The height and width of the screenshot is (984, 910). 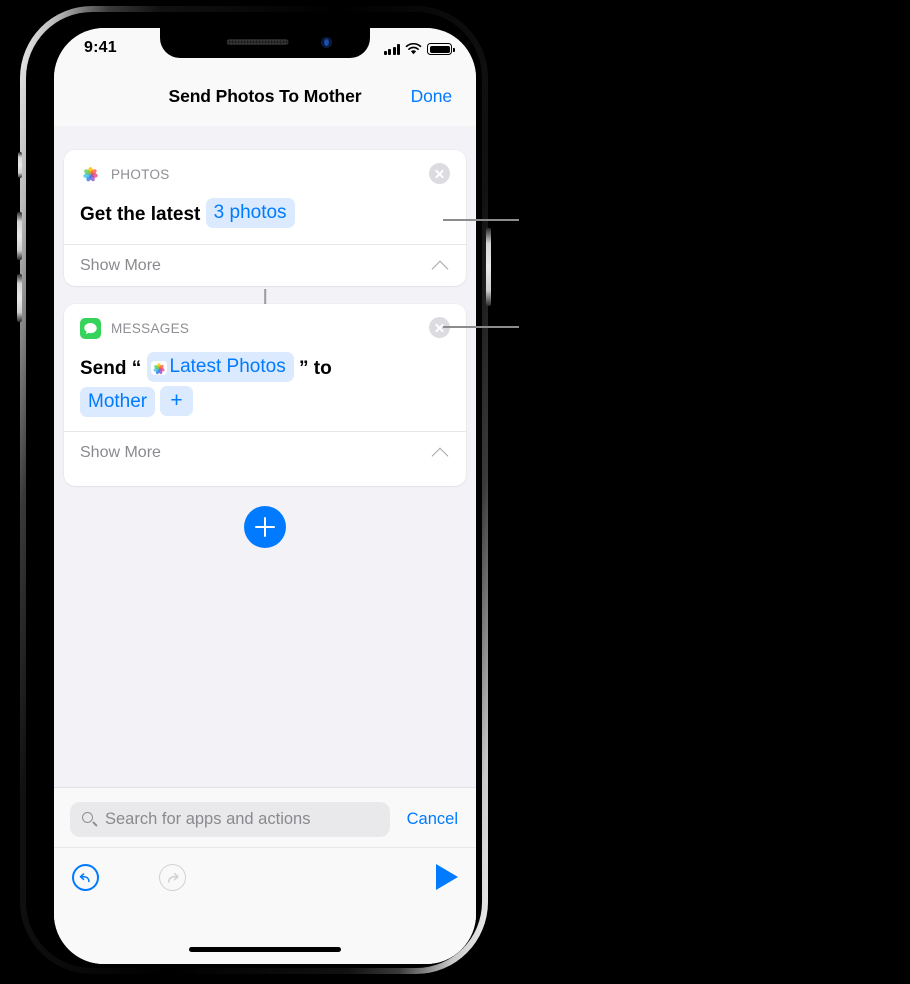 What do you see at coordinates (208, 819) in the screenshot?
I see `search-placeholder: Search for apps and actions` at bounding box center [208, 819].